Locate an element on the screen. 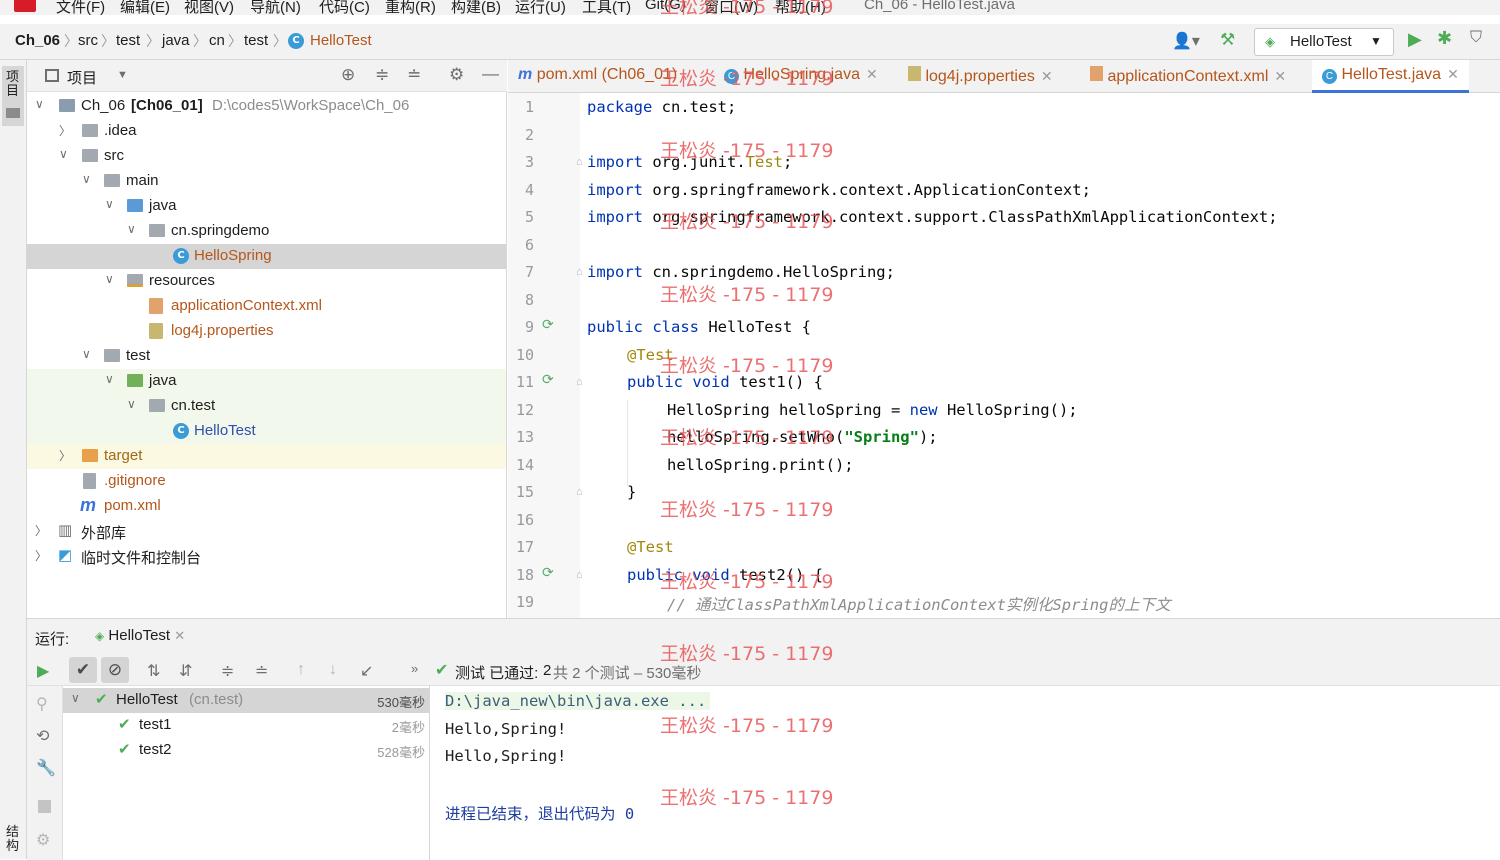  breadcrumb-src: src is located at coordinates (88, 40).